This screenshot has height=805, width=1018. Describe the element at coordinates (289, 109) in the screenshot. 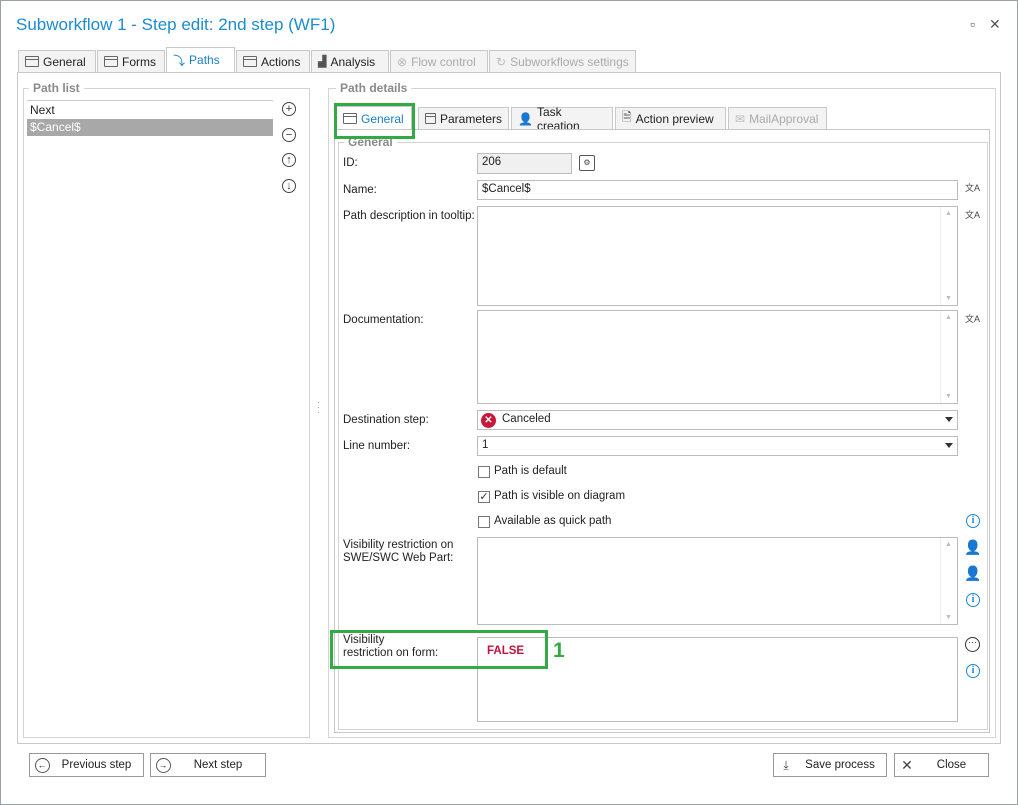

I see `add-path-icon: +` at that location.